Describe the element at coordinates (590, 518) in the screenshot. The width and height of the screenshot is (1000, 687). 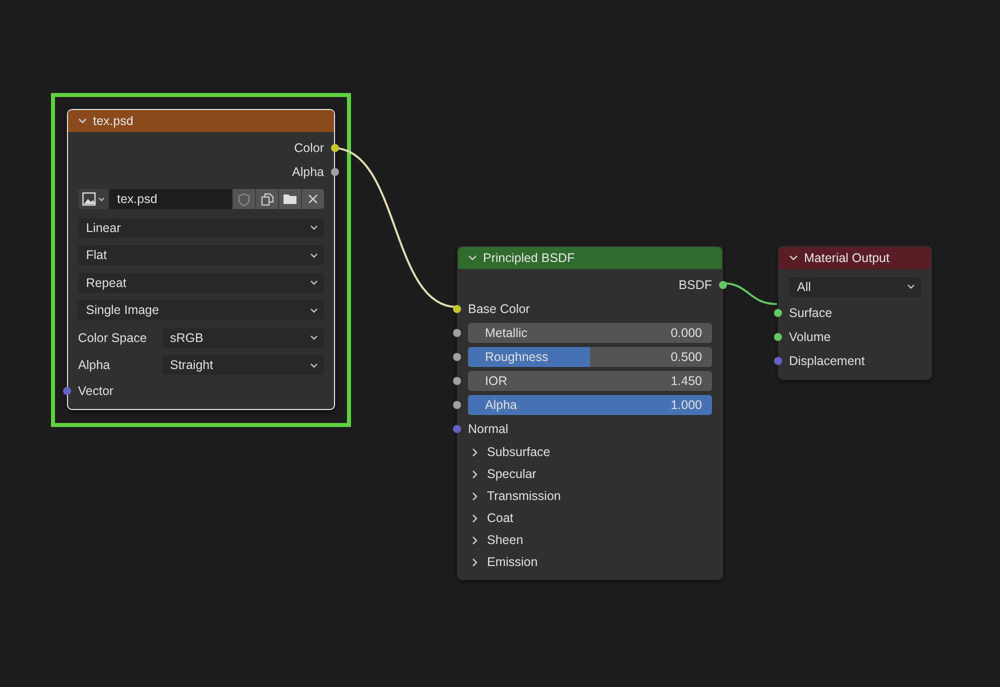
I see `collapsed-panel: Coat` at that location.